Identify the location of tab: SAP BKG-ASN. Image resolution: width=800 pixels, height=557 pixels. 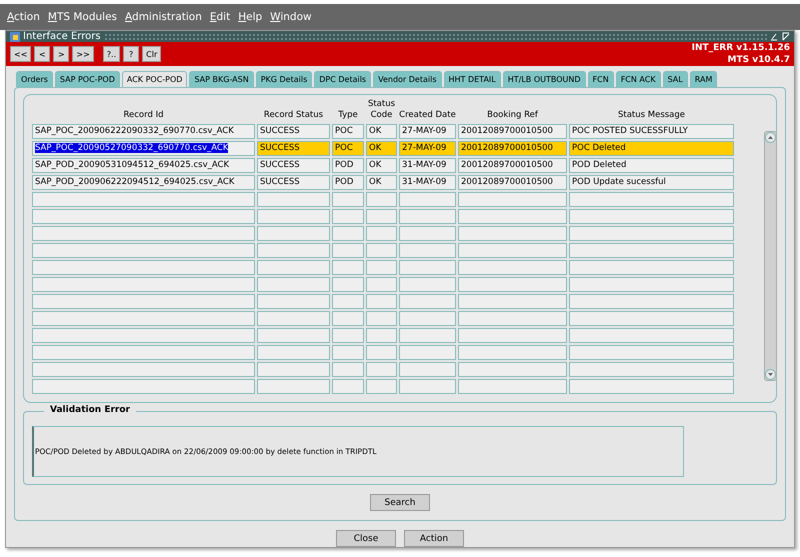
(221, 79).